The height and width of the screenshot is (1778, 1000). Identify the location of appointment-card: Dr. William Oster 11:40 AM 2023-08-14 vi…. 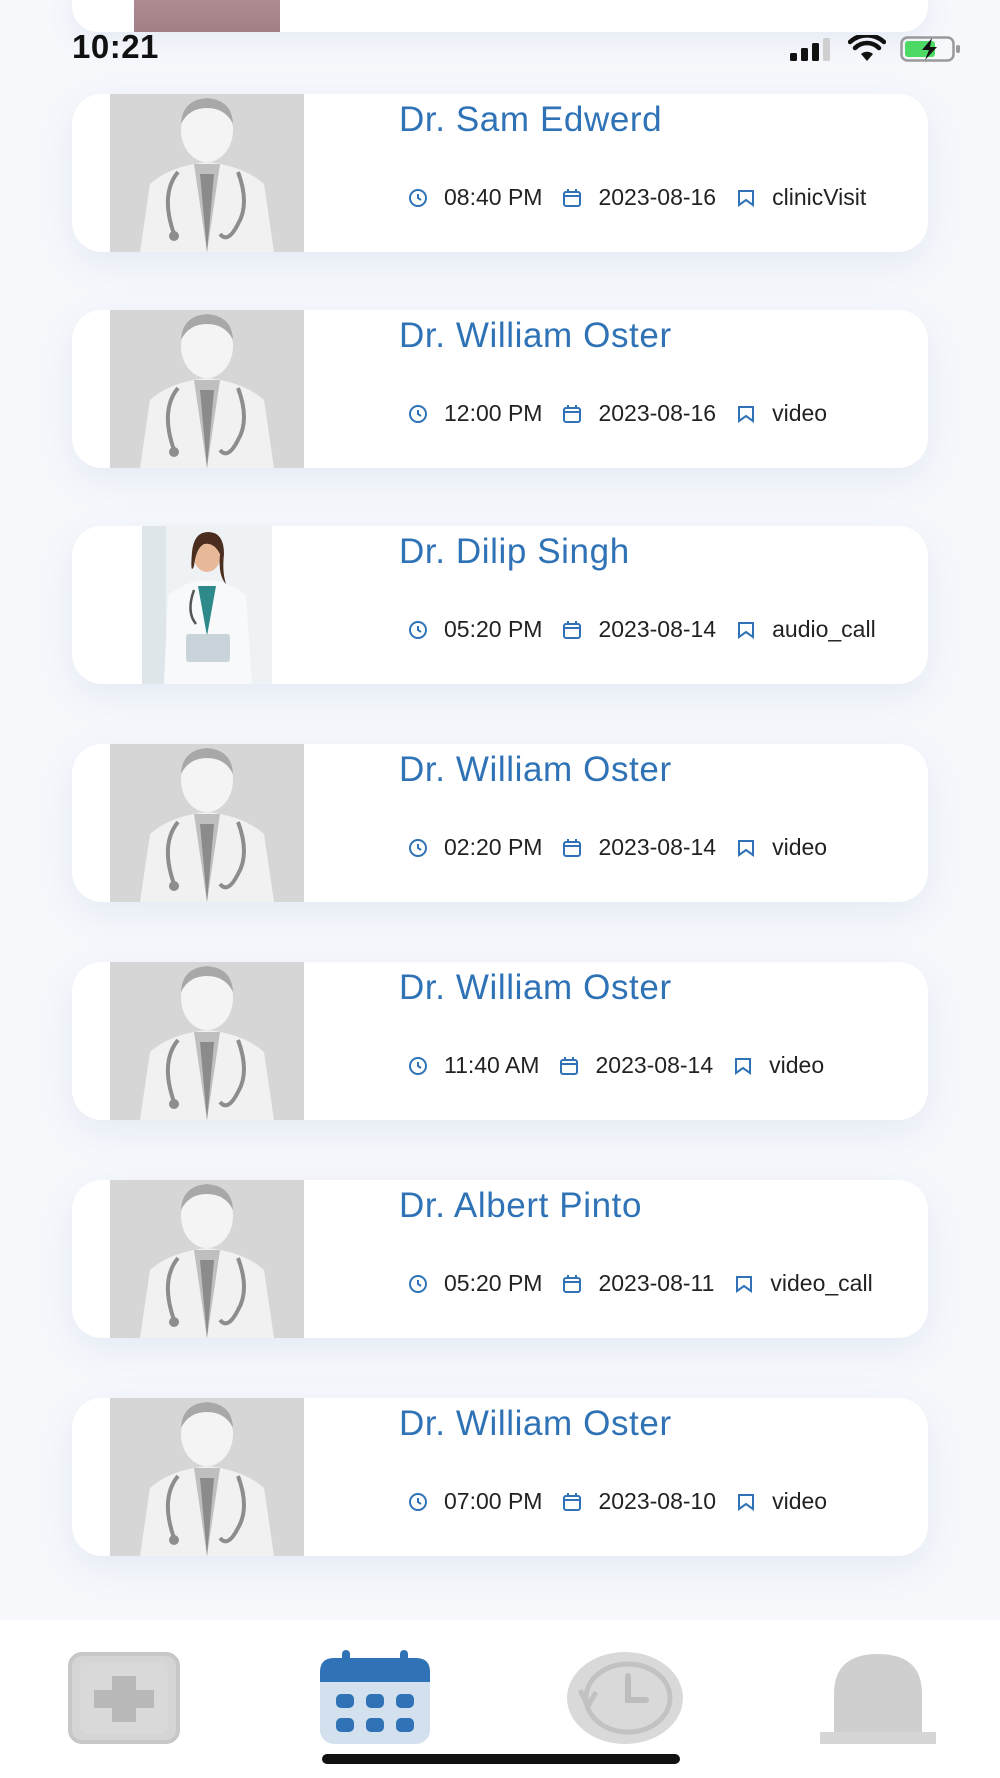
(500, 1041).